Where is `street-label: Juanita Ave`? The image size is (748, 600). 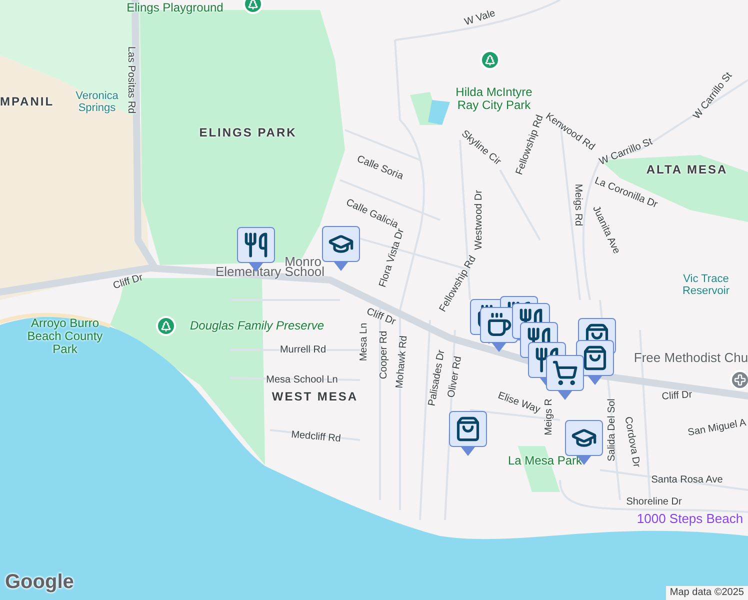 street-label: Juanita Ave is located at coordinates (606, 230).